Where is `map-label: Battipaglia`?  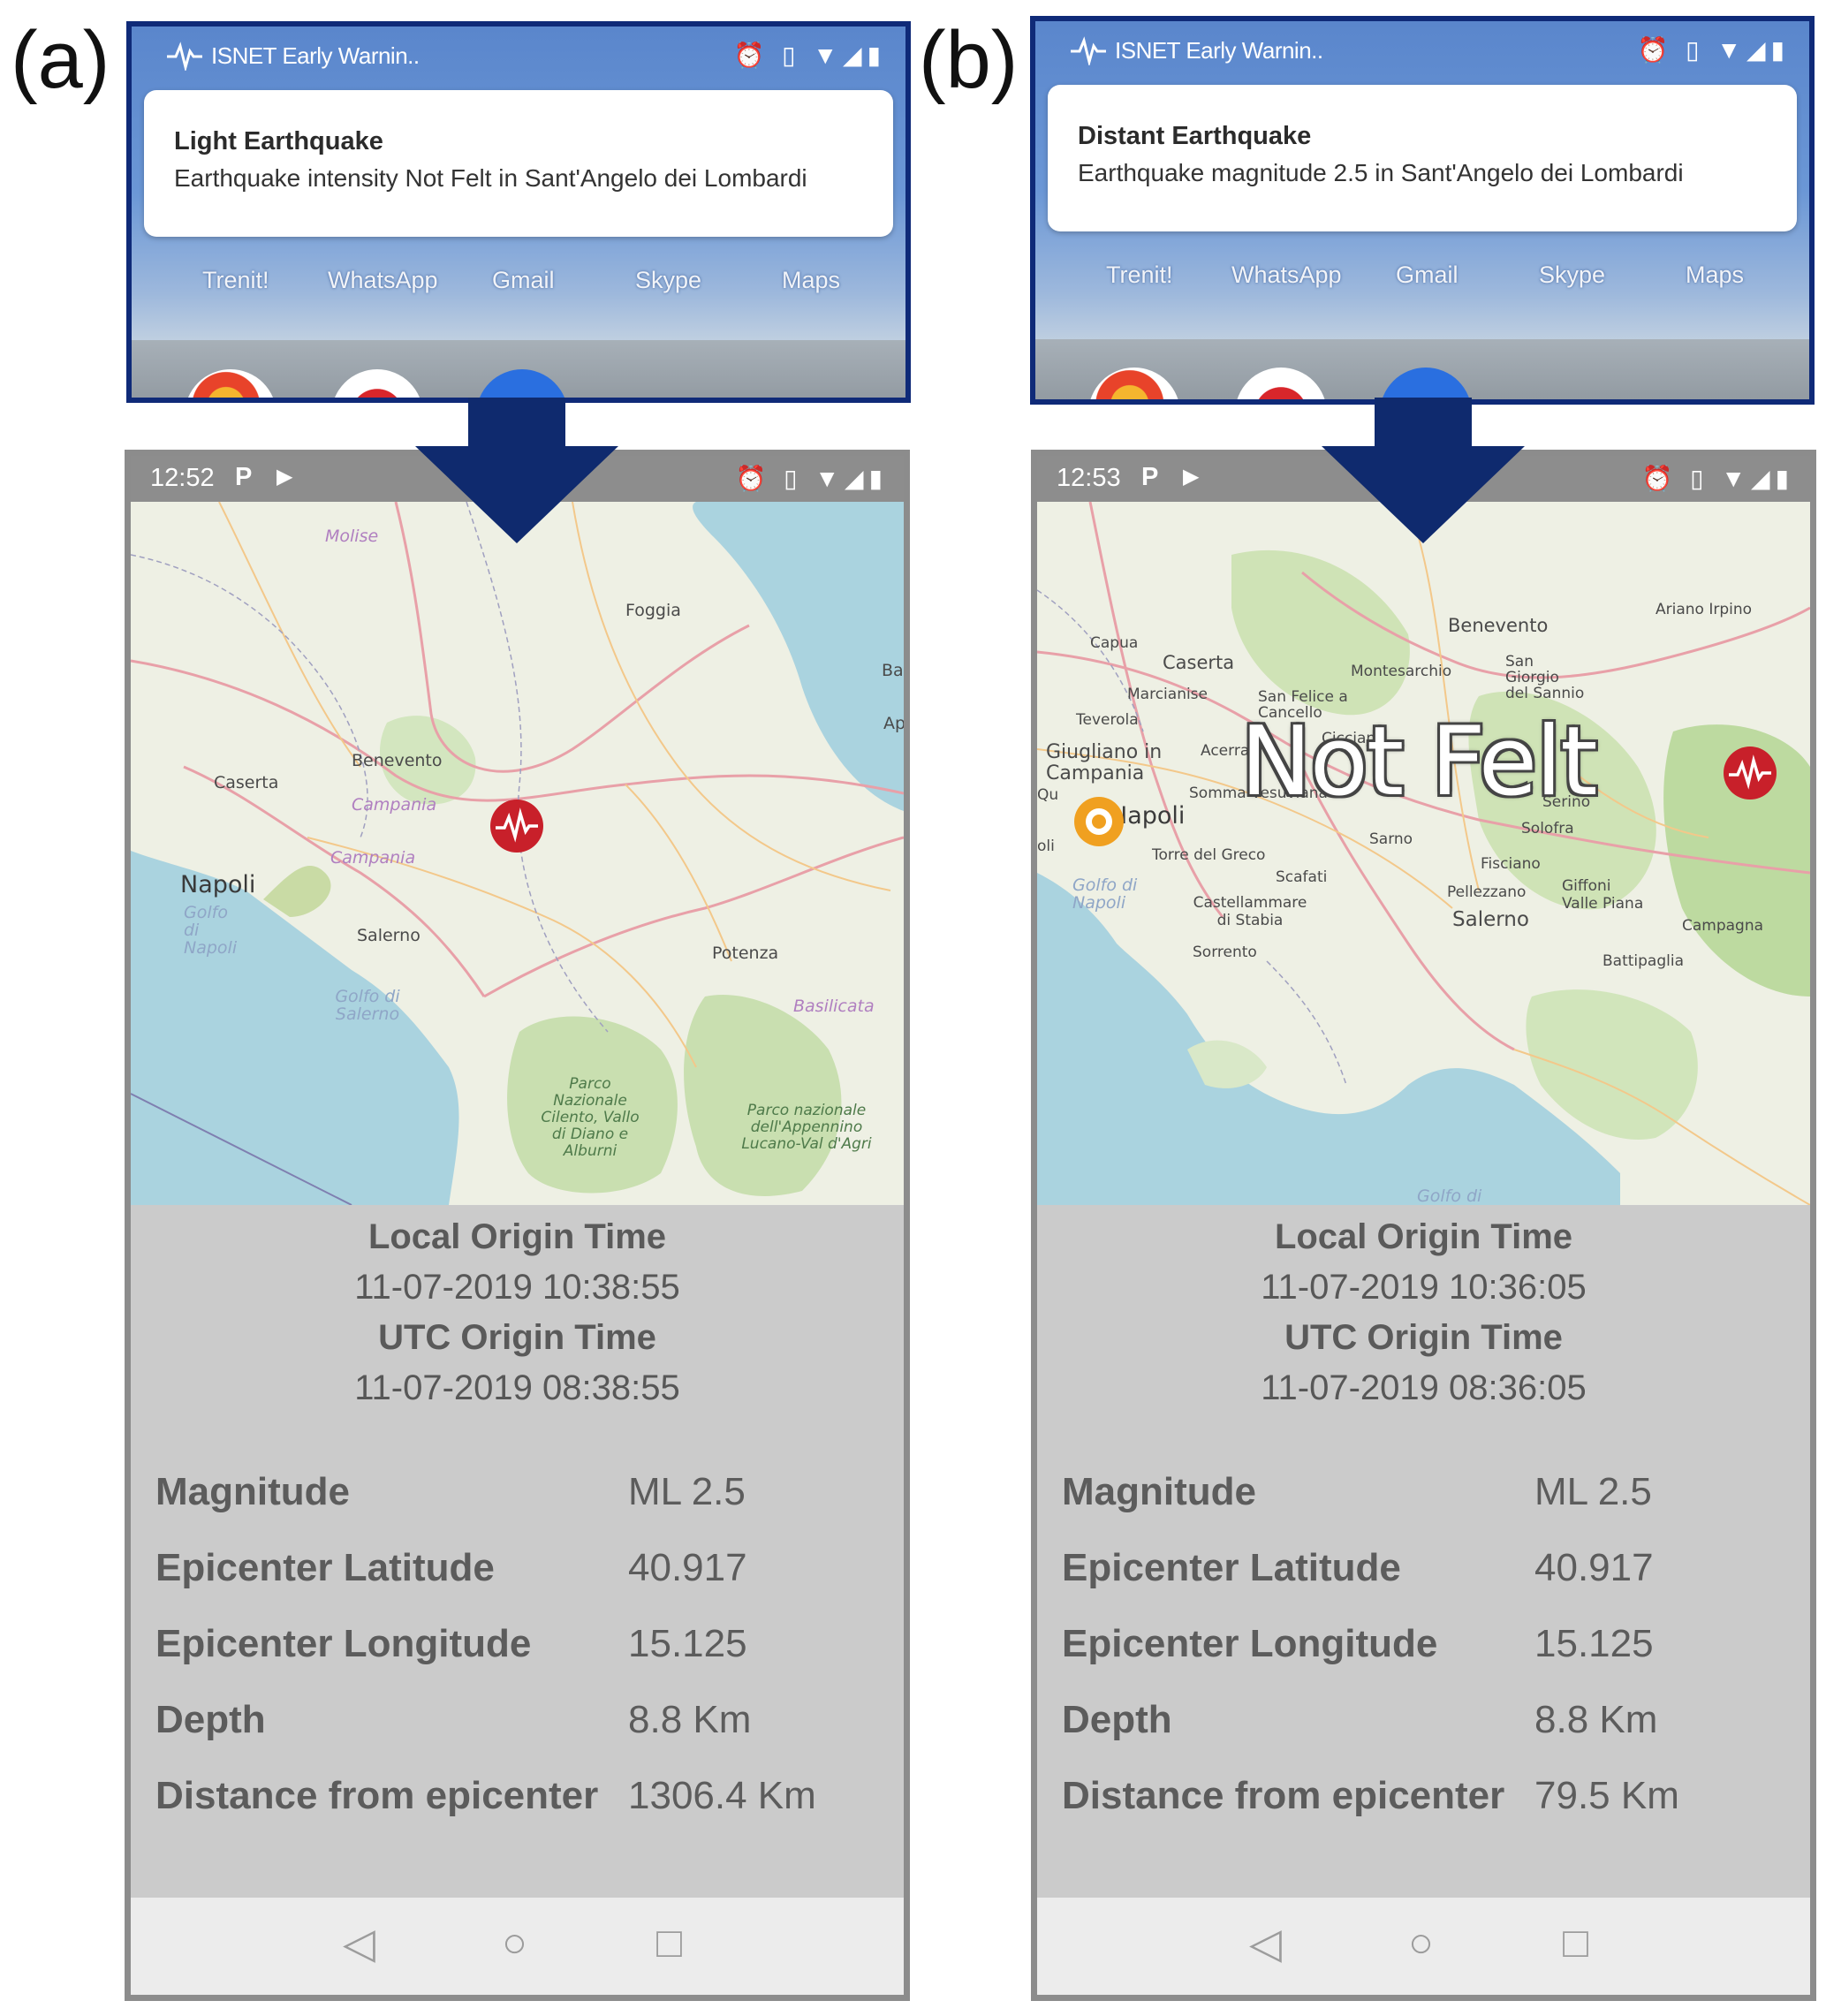 map-label: Battipaglia is located at coordinates (1643, 961).